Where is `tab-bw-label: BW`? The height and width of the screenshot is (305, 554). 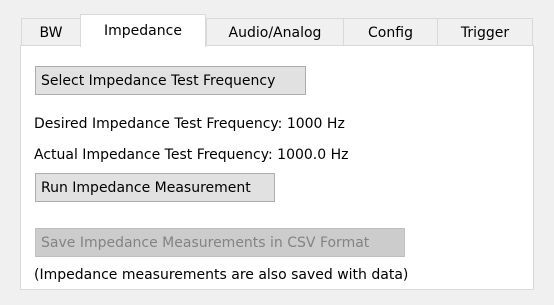 tab-bw-label: BW is located at coordinates (51, 32).